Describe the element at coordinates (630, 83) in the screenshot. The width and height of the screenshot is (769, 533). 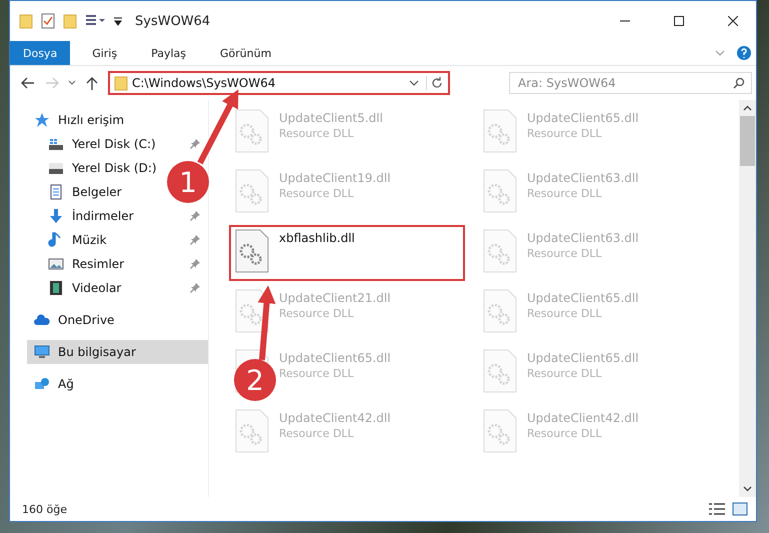
I see `search-box: Ara: SysWOW64` at that location.